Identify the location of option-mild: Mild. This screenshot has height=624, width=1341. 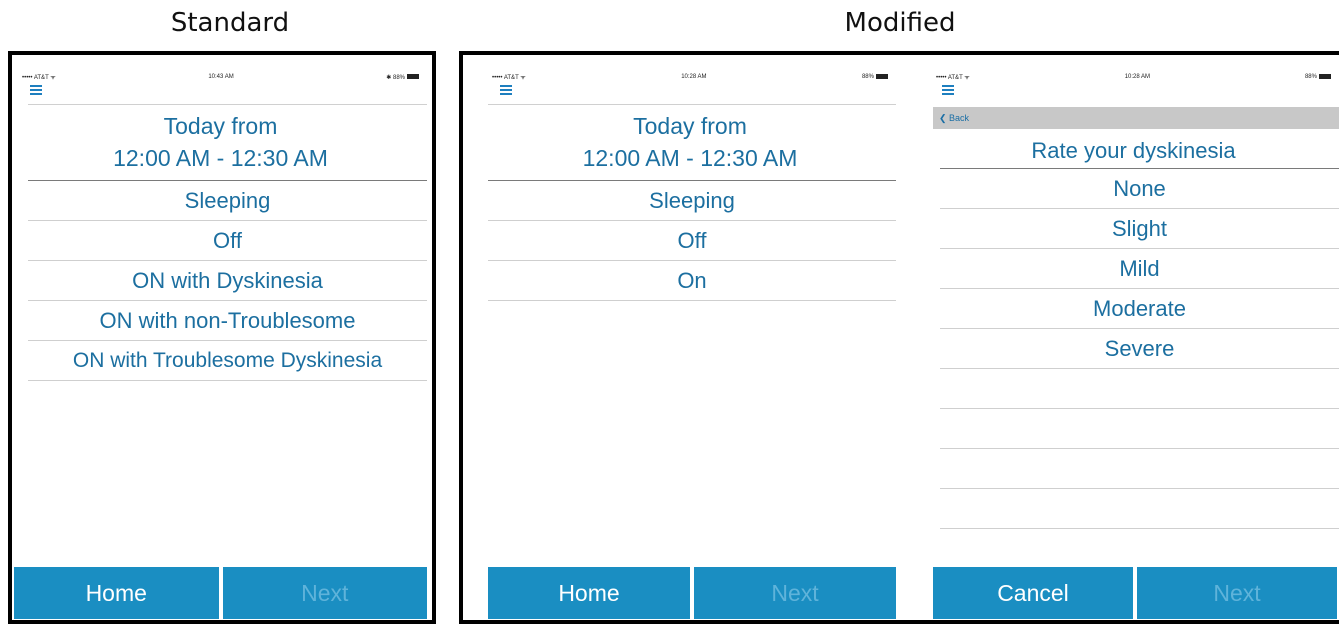
(1139, 269).